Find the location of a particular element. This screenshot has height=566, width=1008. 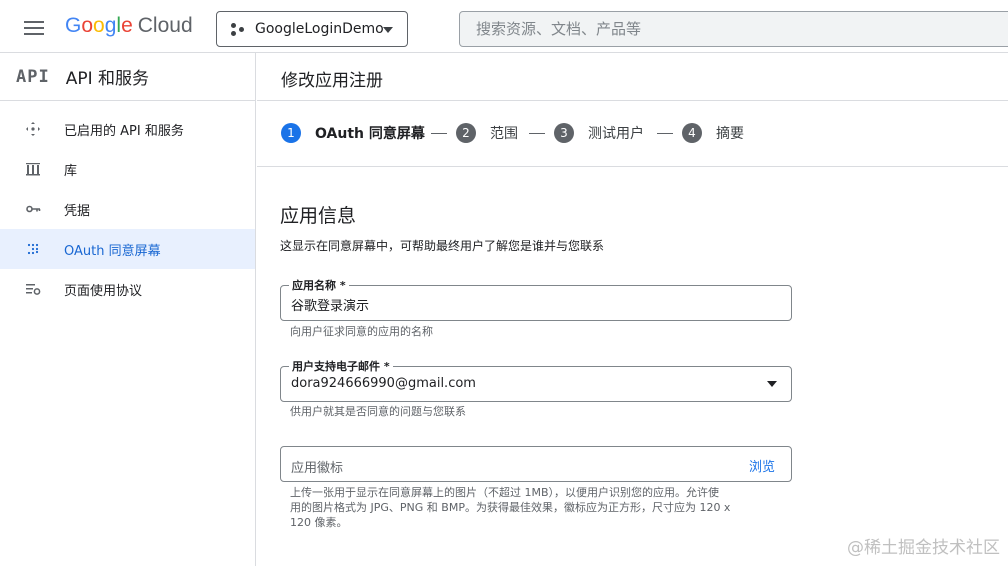

sidebar-item-enabled-apis: 已启用的 API 和服务 is located at coordinates (127, 129).